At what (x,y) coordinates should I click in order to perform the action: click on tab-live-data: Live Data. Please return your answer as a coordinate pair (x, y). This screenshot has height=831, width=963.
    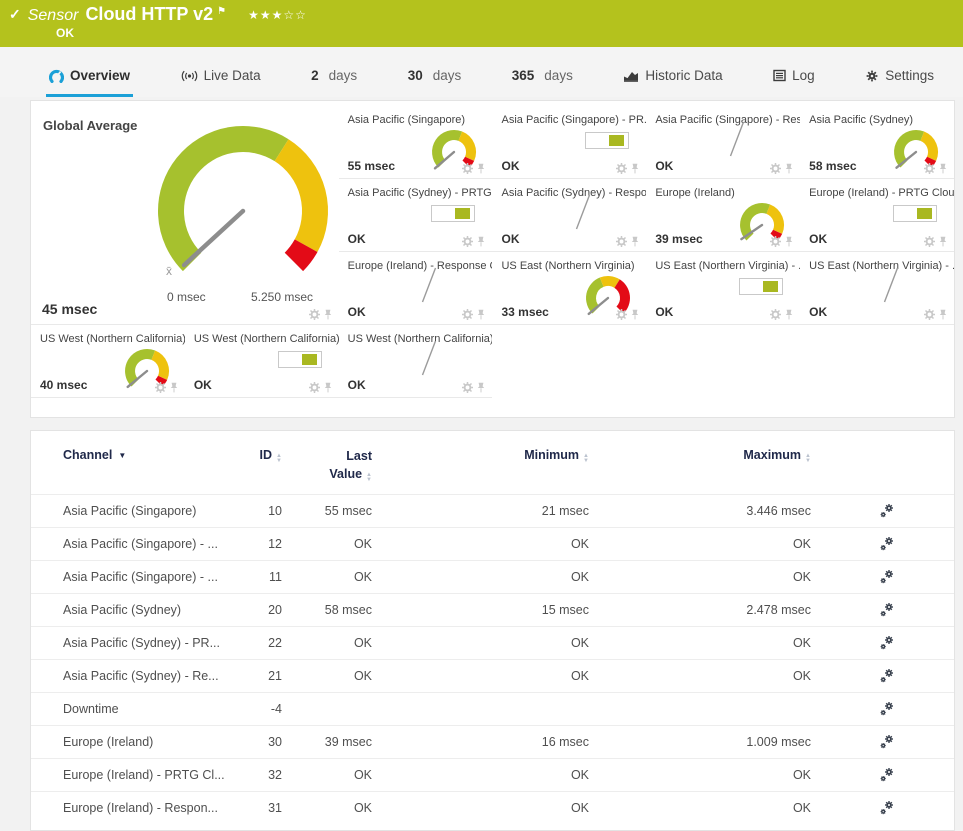
    Looking at the image, I should click on (221, 79).